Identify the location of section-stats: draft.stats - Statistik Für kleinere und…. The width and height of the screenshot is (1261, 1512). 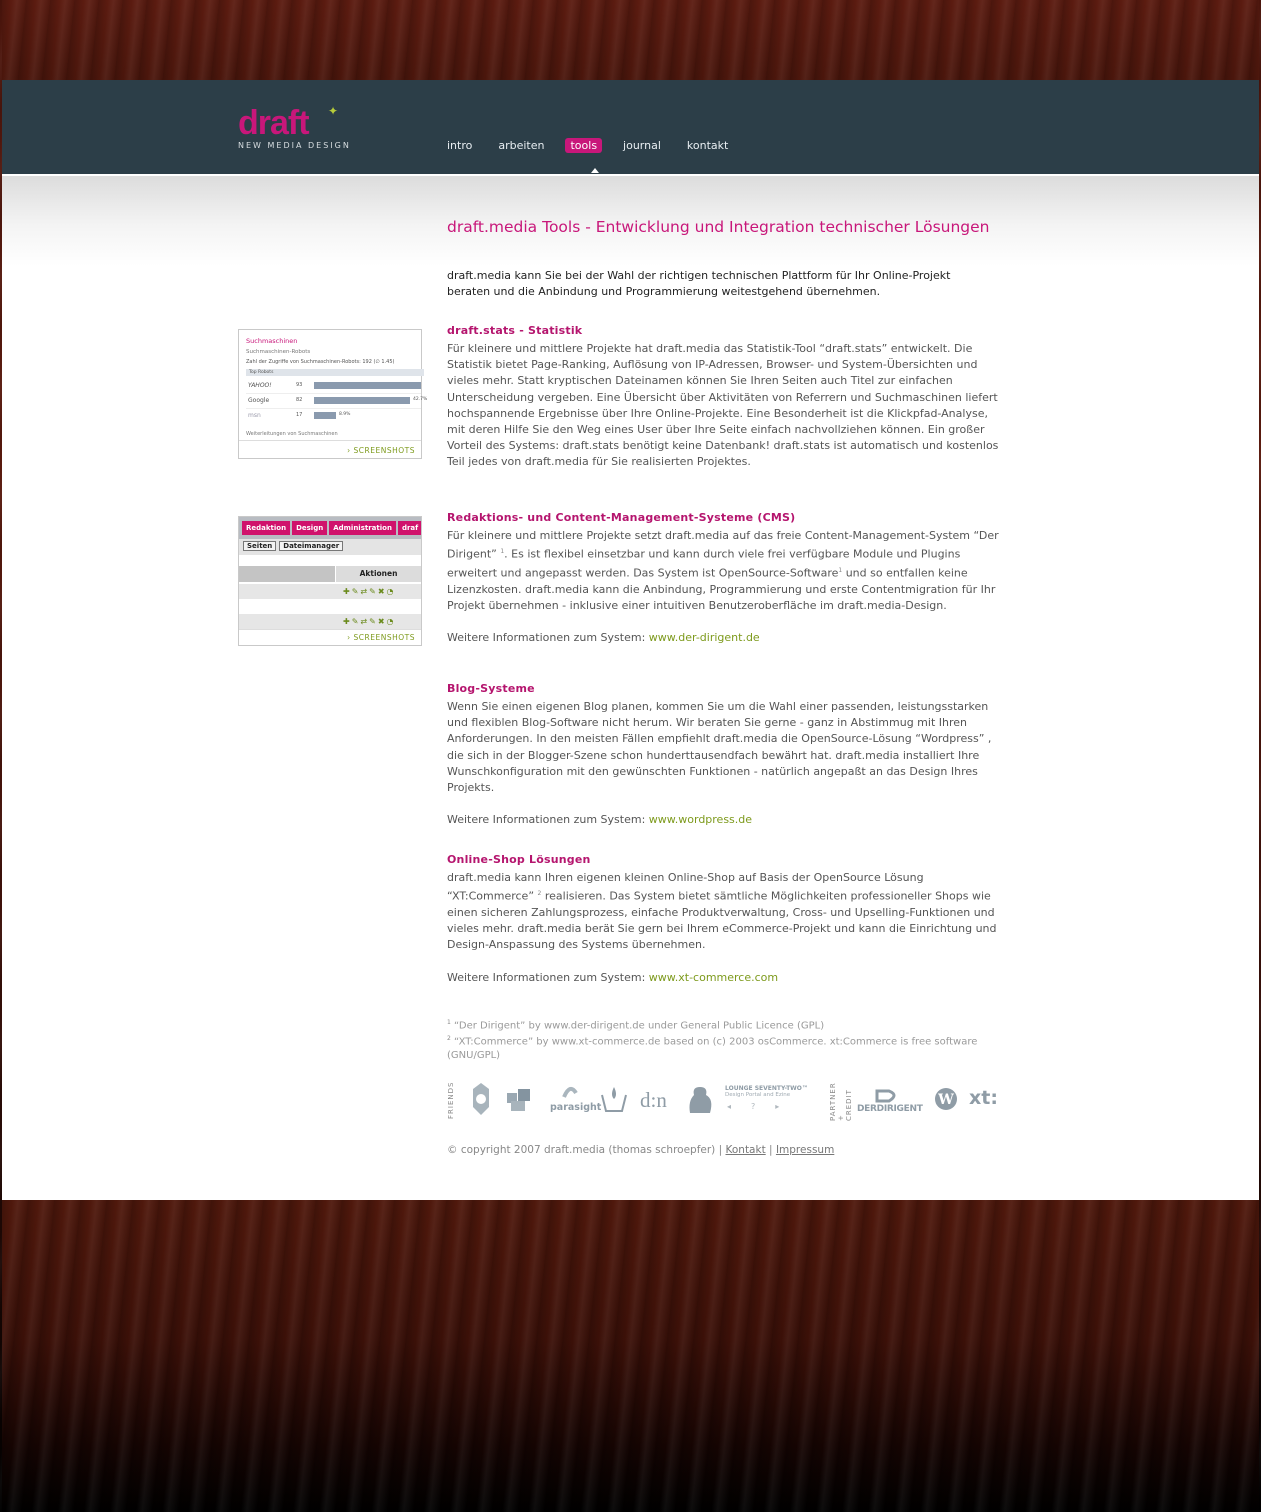
(724, 397).